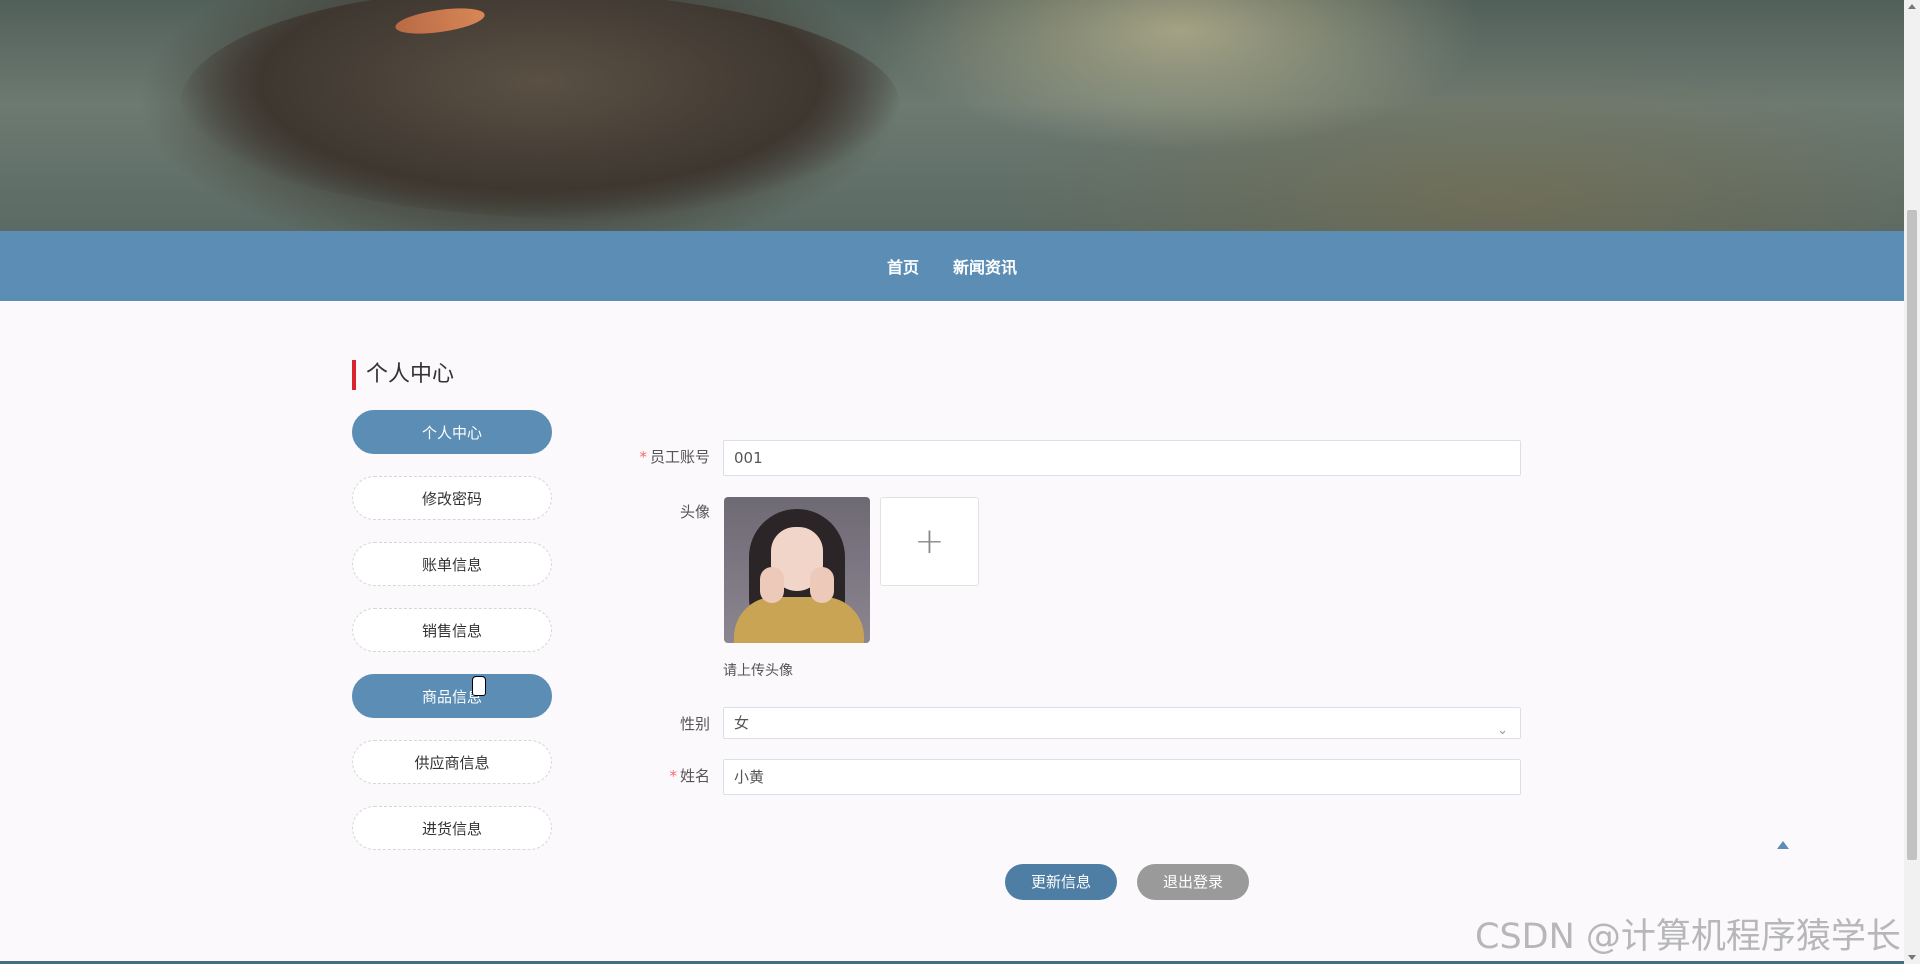  I want to click on sidebar-item-sales: 销售信息, so click(452, 630).